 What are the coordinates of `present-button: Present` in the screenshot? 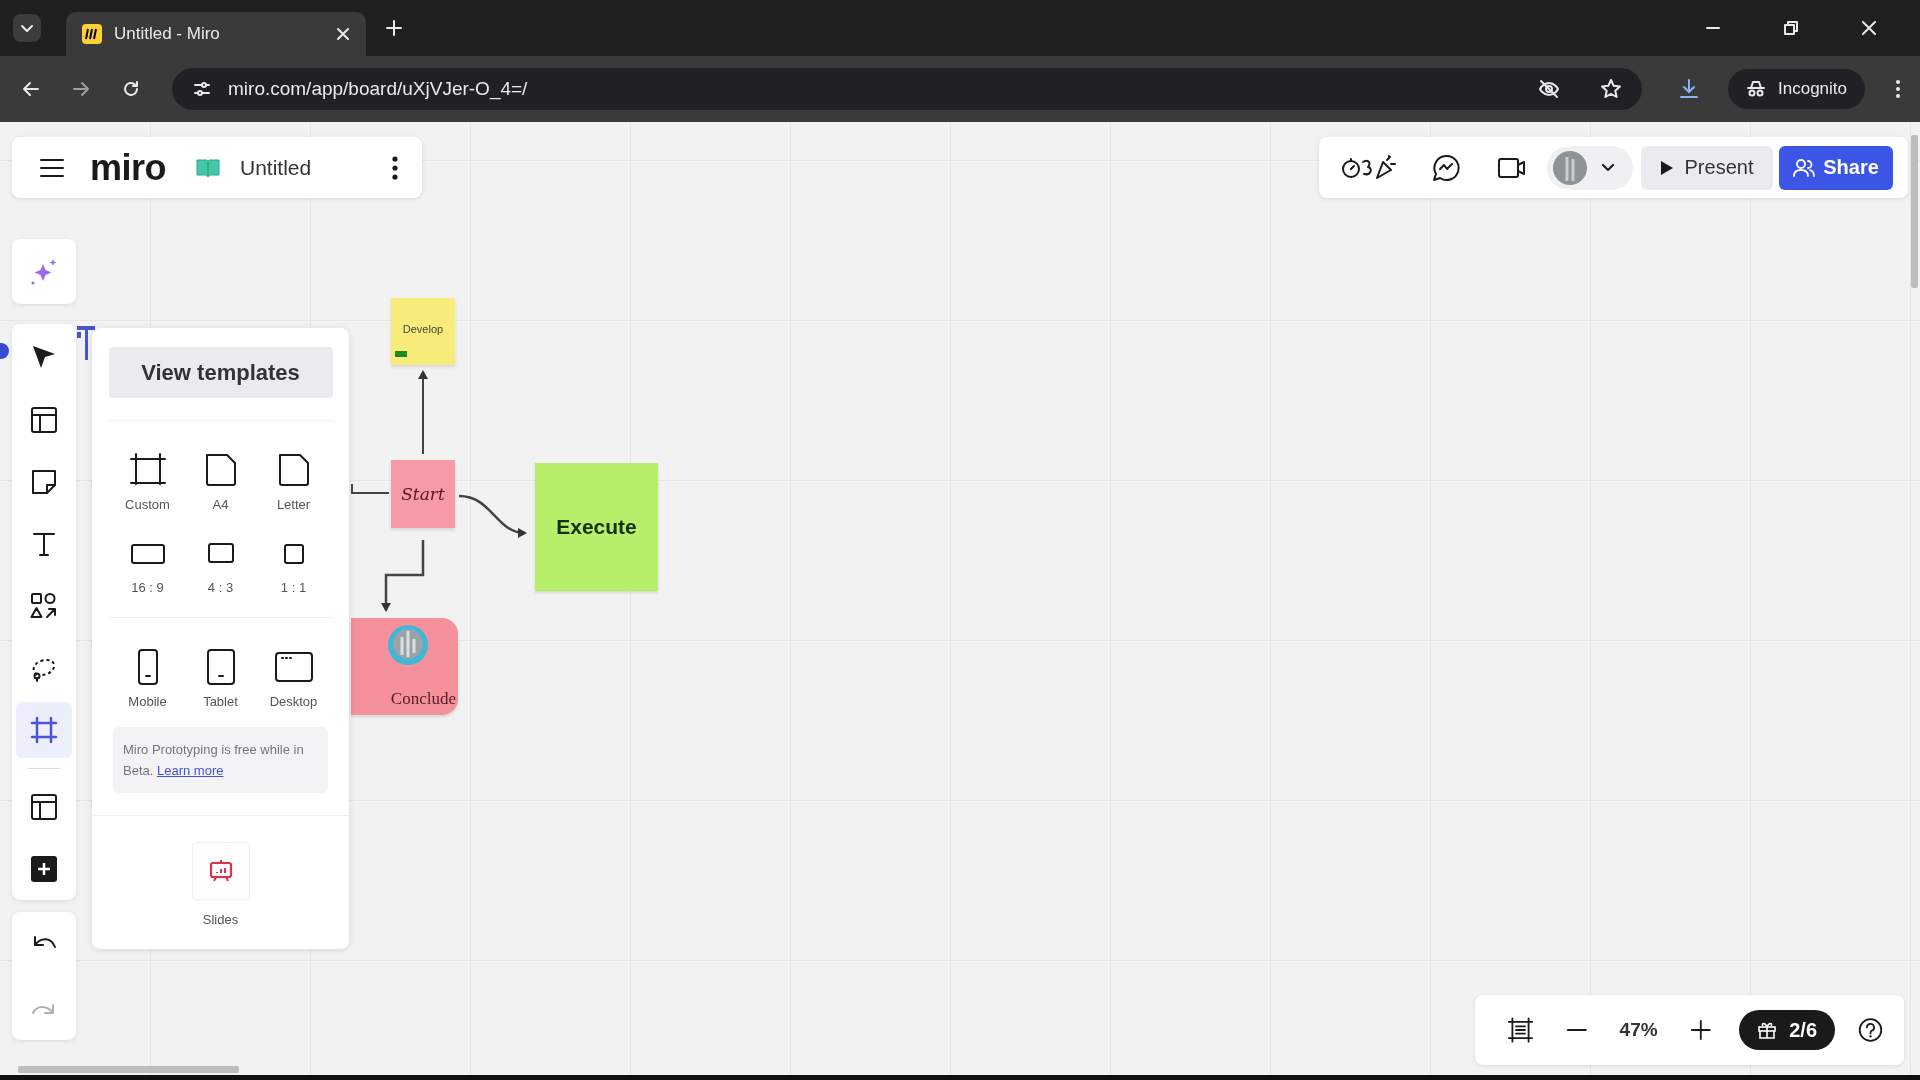 It's located at (1707, 167).